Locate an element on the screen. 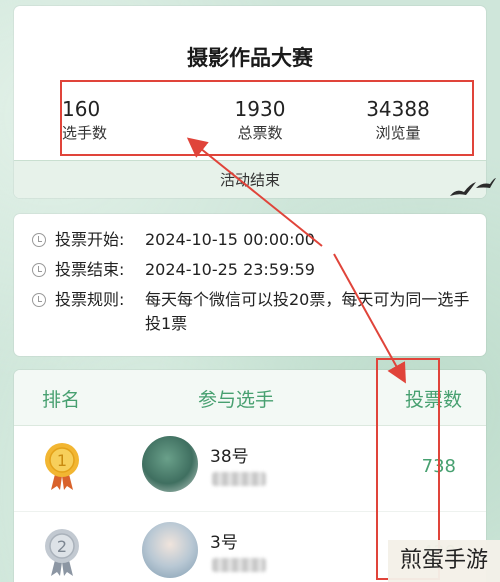 The height and width of the screenshot is (582, 500). stat-views: 34388 浏览量 is located at coordinates (398, 126).